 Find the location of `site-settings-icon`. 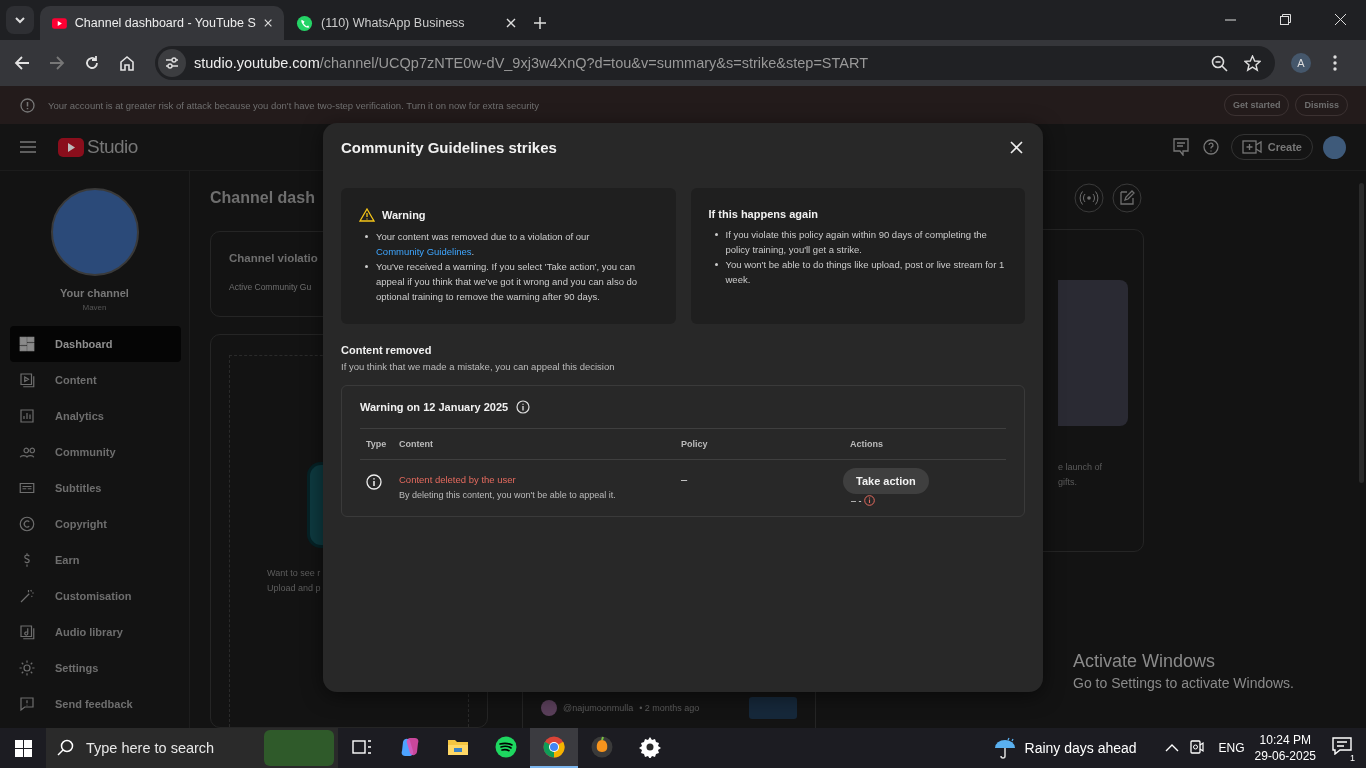

site-settings-icon is located at coordinates (172, 63).